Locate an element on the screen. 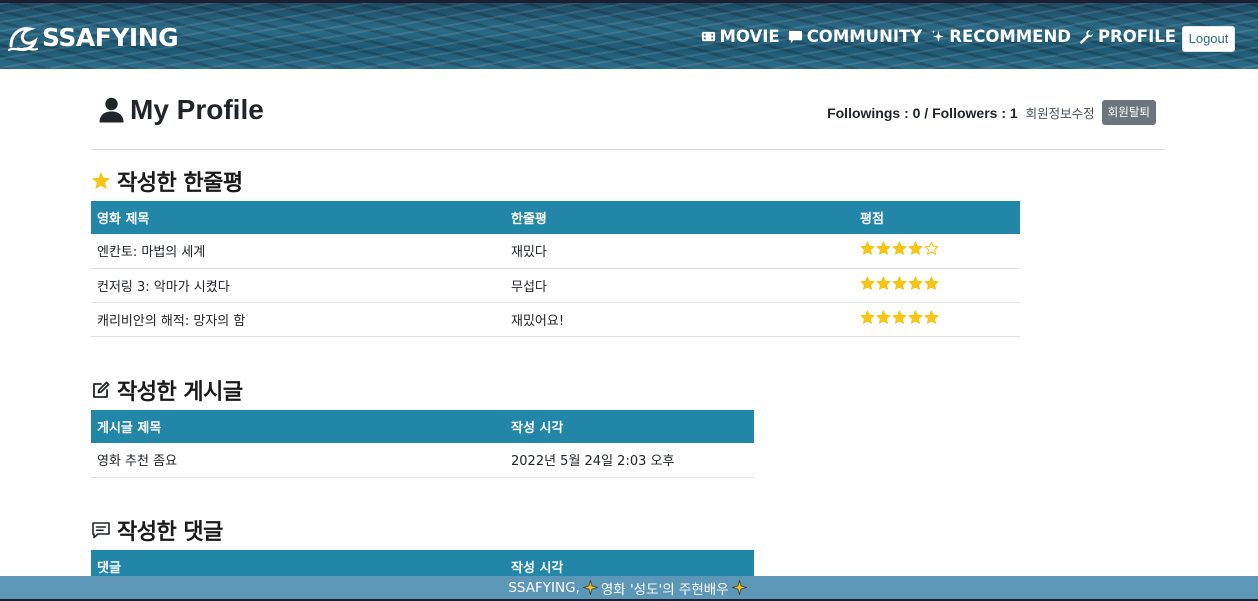 The height and width of the screenshot is (601, 1258). follow-counts: Followings : 0 / Followers : 1 is located at coordinates (922, 113).